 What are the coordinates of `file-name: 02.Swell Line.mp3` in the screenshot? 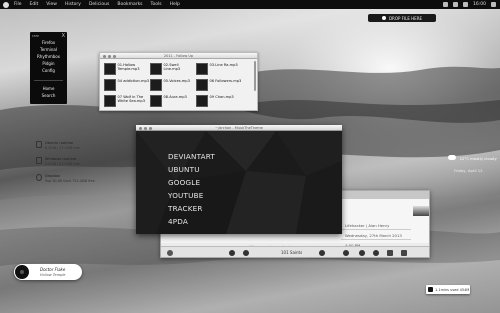 It's located at (172, 67).